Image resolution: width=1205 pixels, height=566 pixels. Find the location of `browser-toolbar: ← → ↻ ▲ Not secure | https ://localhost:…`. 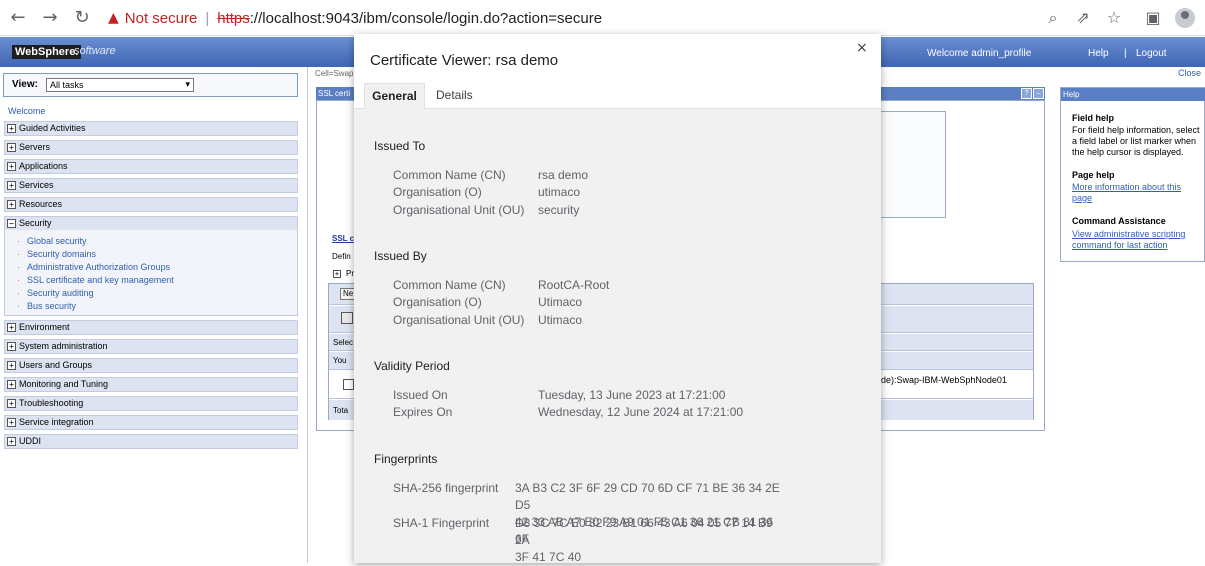

browser-toolbar: ← → ↻ ▲ Not secure | https ://localhost:… is located at coordinates (602, 18).